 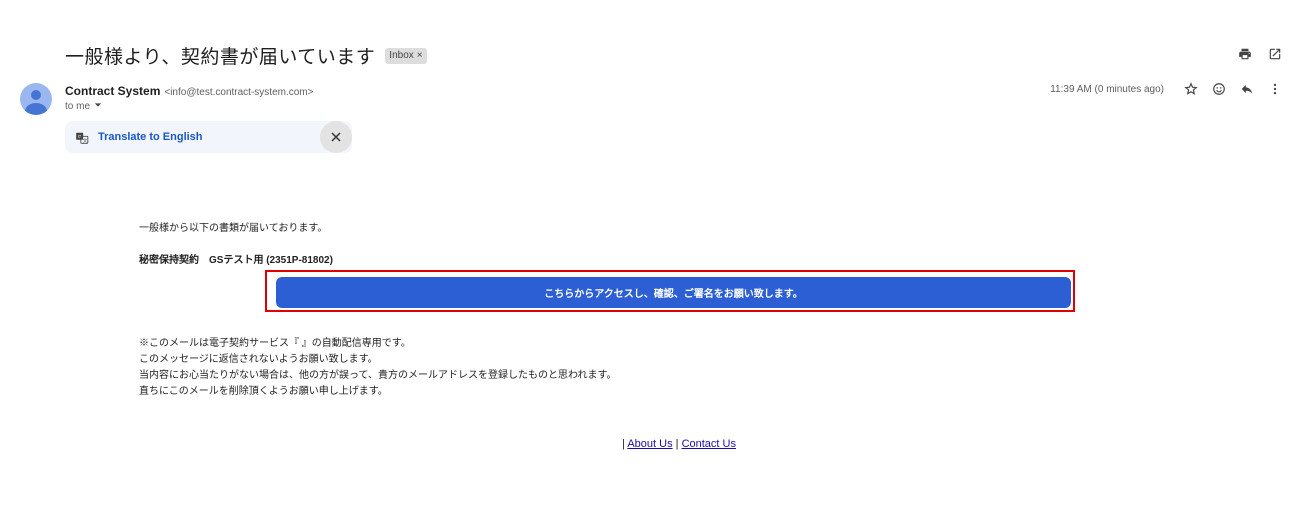 I want to click on translate-bar: G文 Translate to English, so click(x=208, y=137).